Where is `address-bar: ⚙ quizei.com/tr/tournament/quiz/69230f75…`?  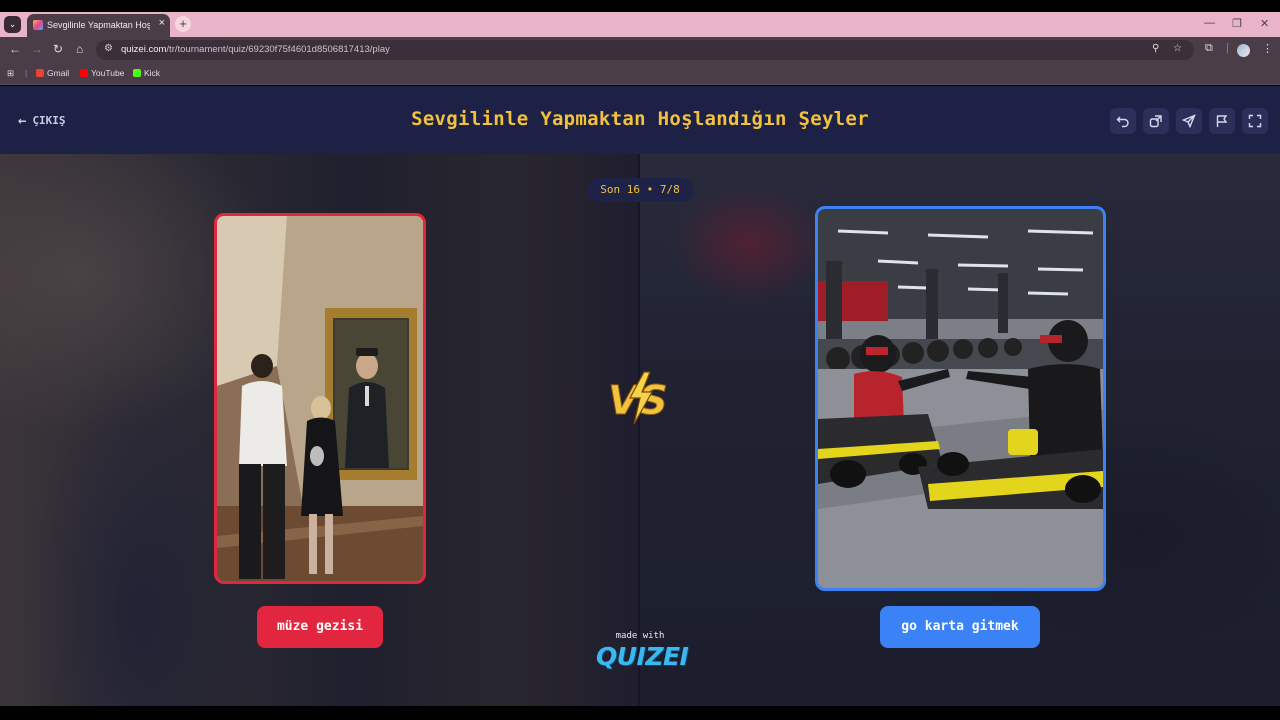
address-bar: ⚙ quizei.com/tr/tournament/quiz/69230f75… is located at coordinates (645, 50).